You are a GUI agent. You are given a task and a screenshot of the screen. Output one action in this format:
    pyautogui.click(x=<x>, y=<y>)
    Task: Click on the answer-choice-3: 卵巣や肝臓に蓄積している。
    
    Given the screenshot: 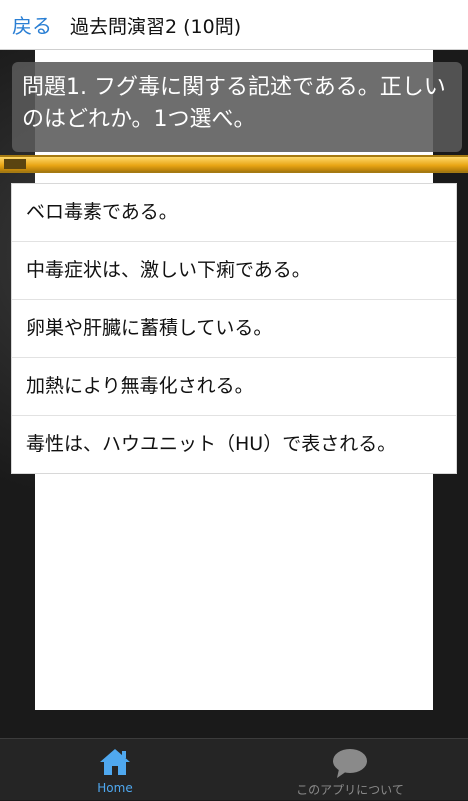 What is the action you would take?
    pyautogui.click(x=234, y=329)
    